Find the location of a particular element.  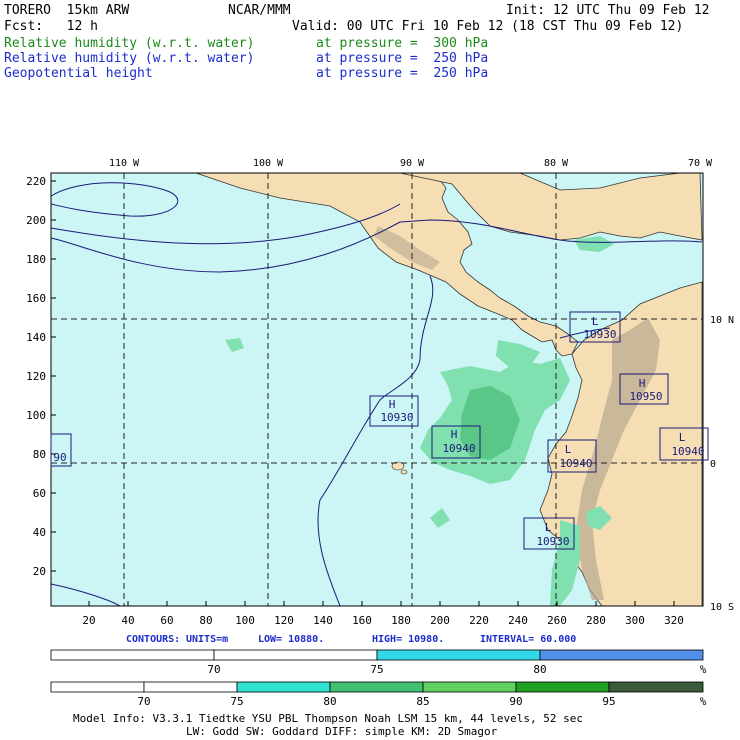

y-tick: 160 is located at coordinates (36, 298).